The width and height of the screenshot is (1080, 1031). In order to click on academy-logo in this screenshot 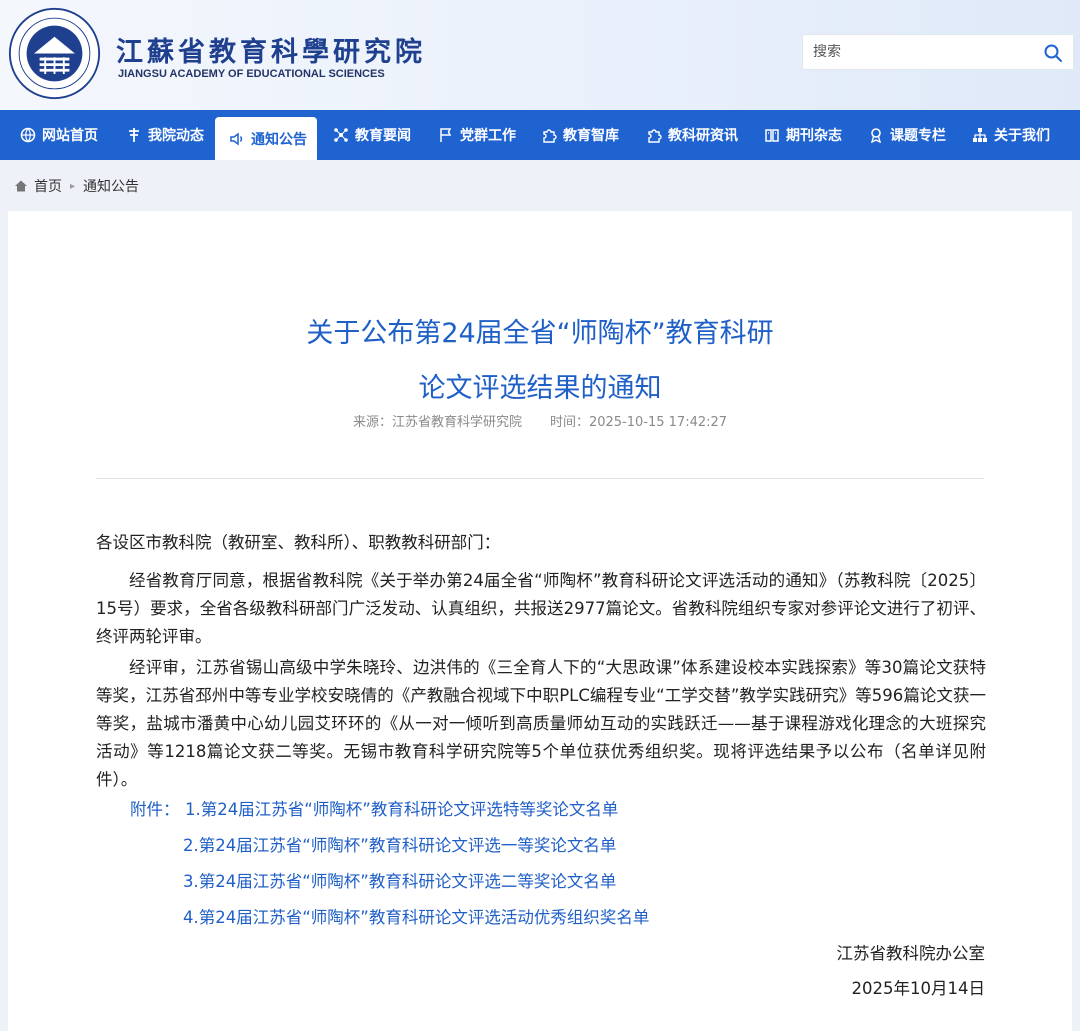, I will do `click(54, 53)`.